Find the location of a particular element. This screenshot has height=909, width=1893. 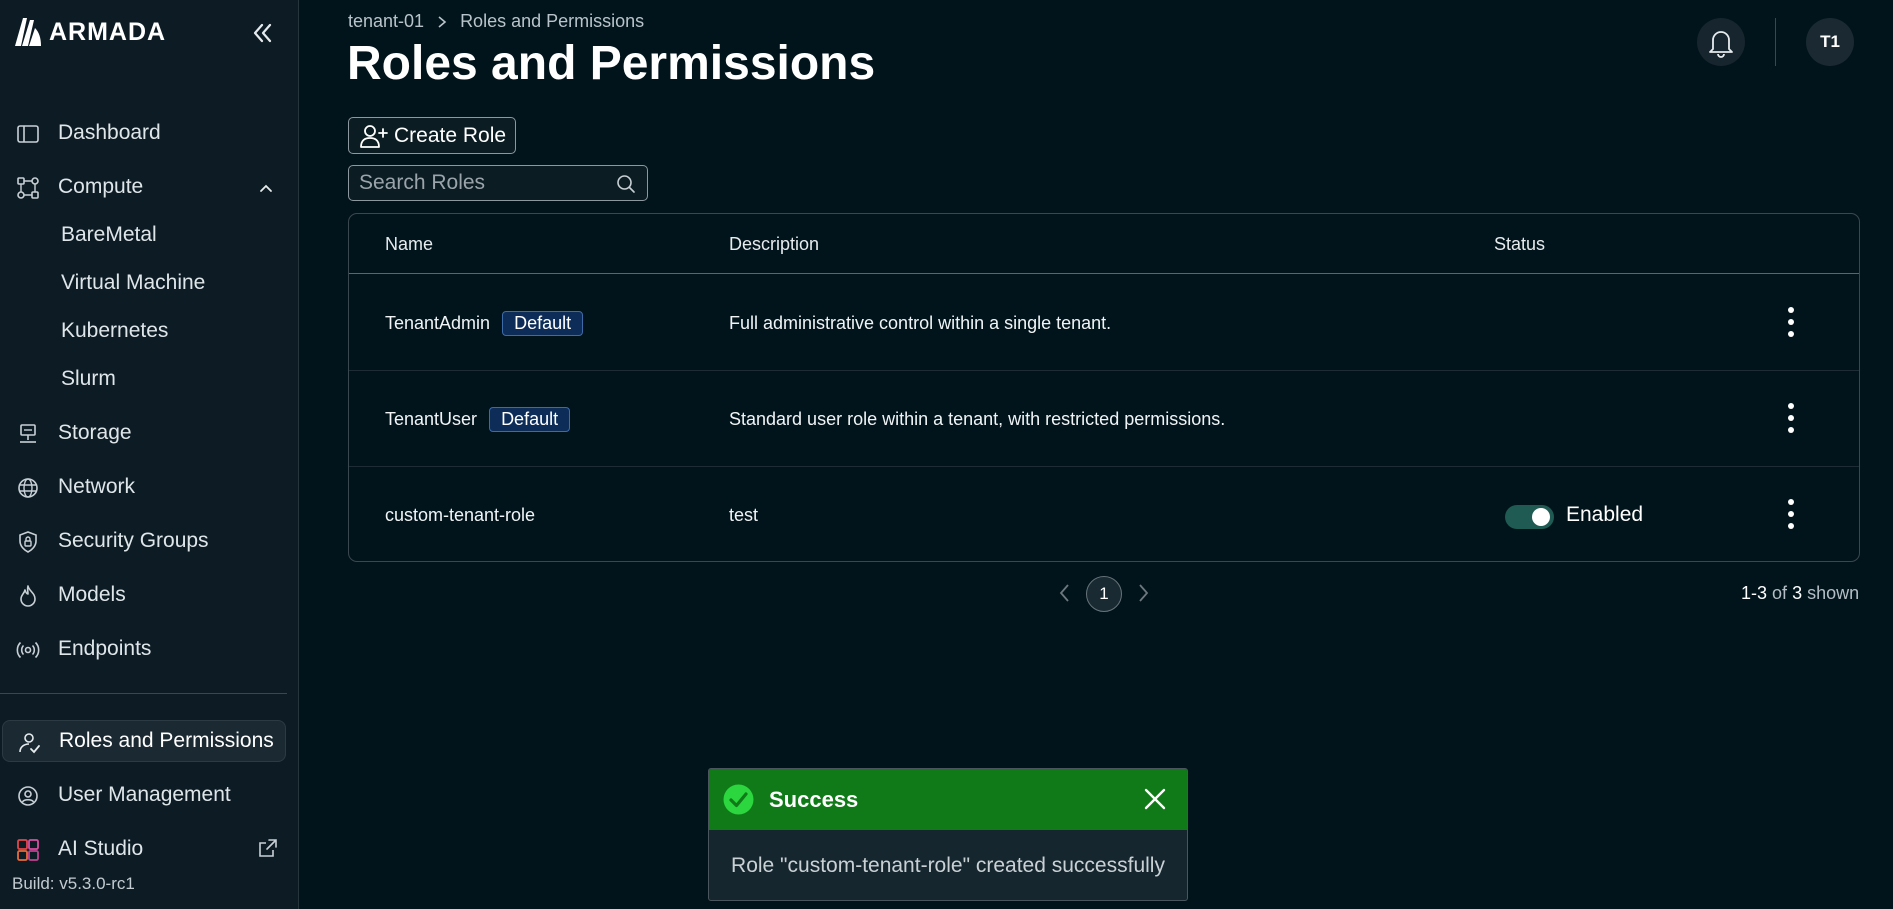

chevron-right-icon is located at coordinates (442, 21).